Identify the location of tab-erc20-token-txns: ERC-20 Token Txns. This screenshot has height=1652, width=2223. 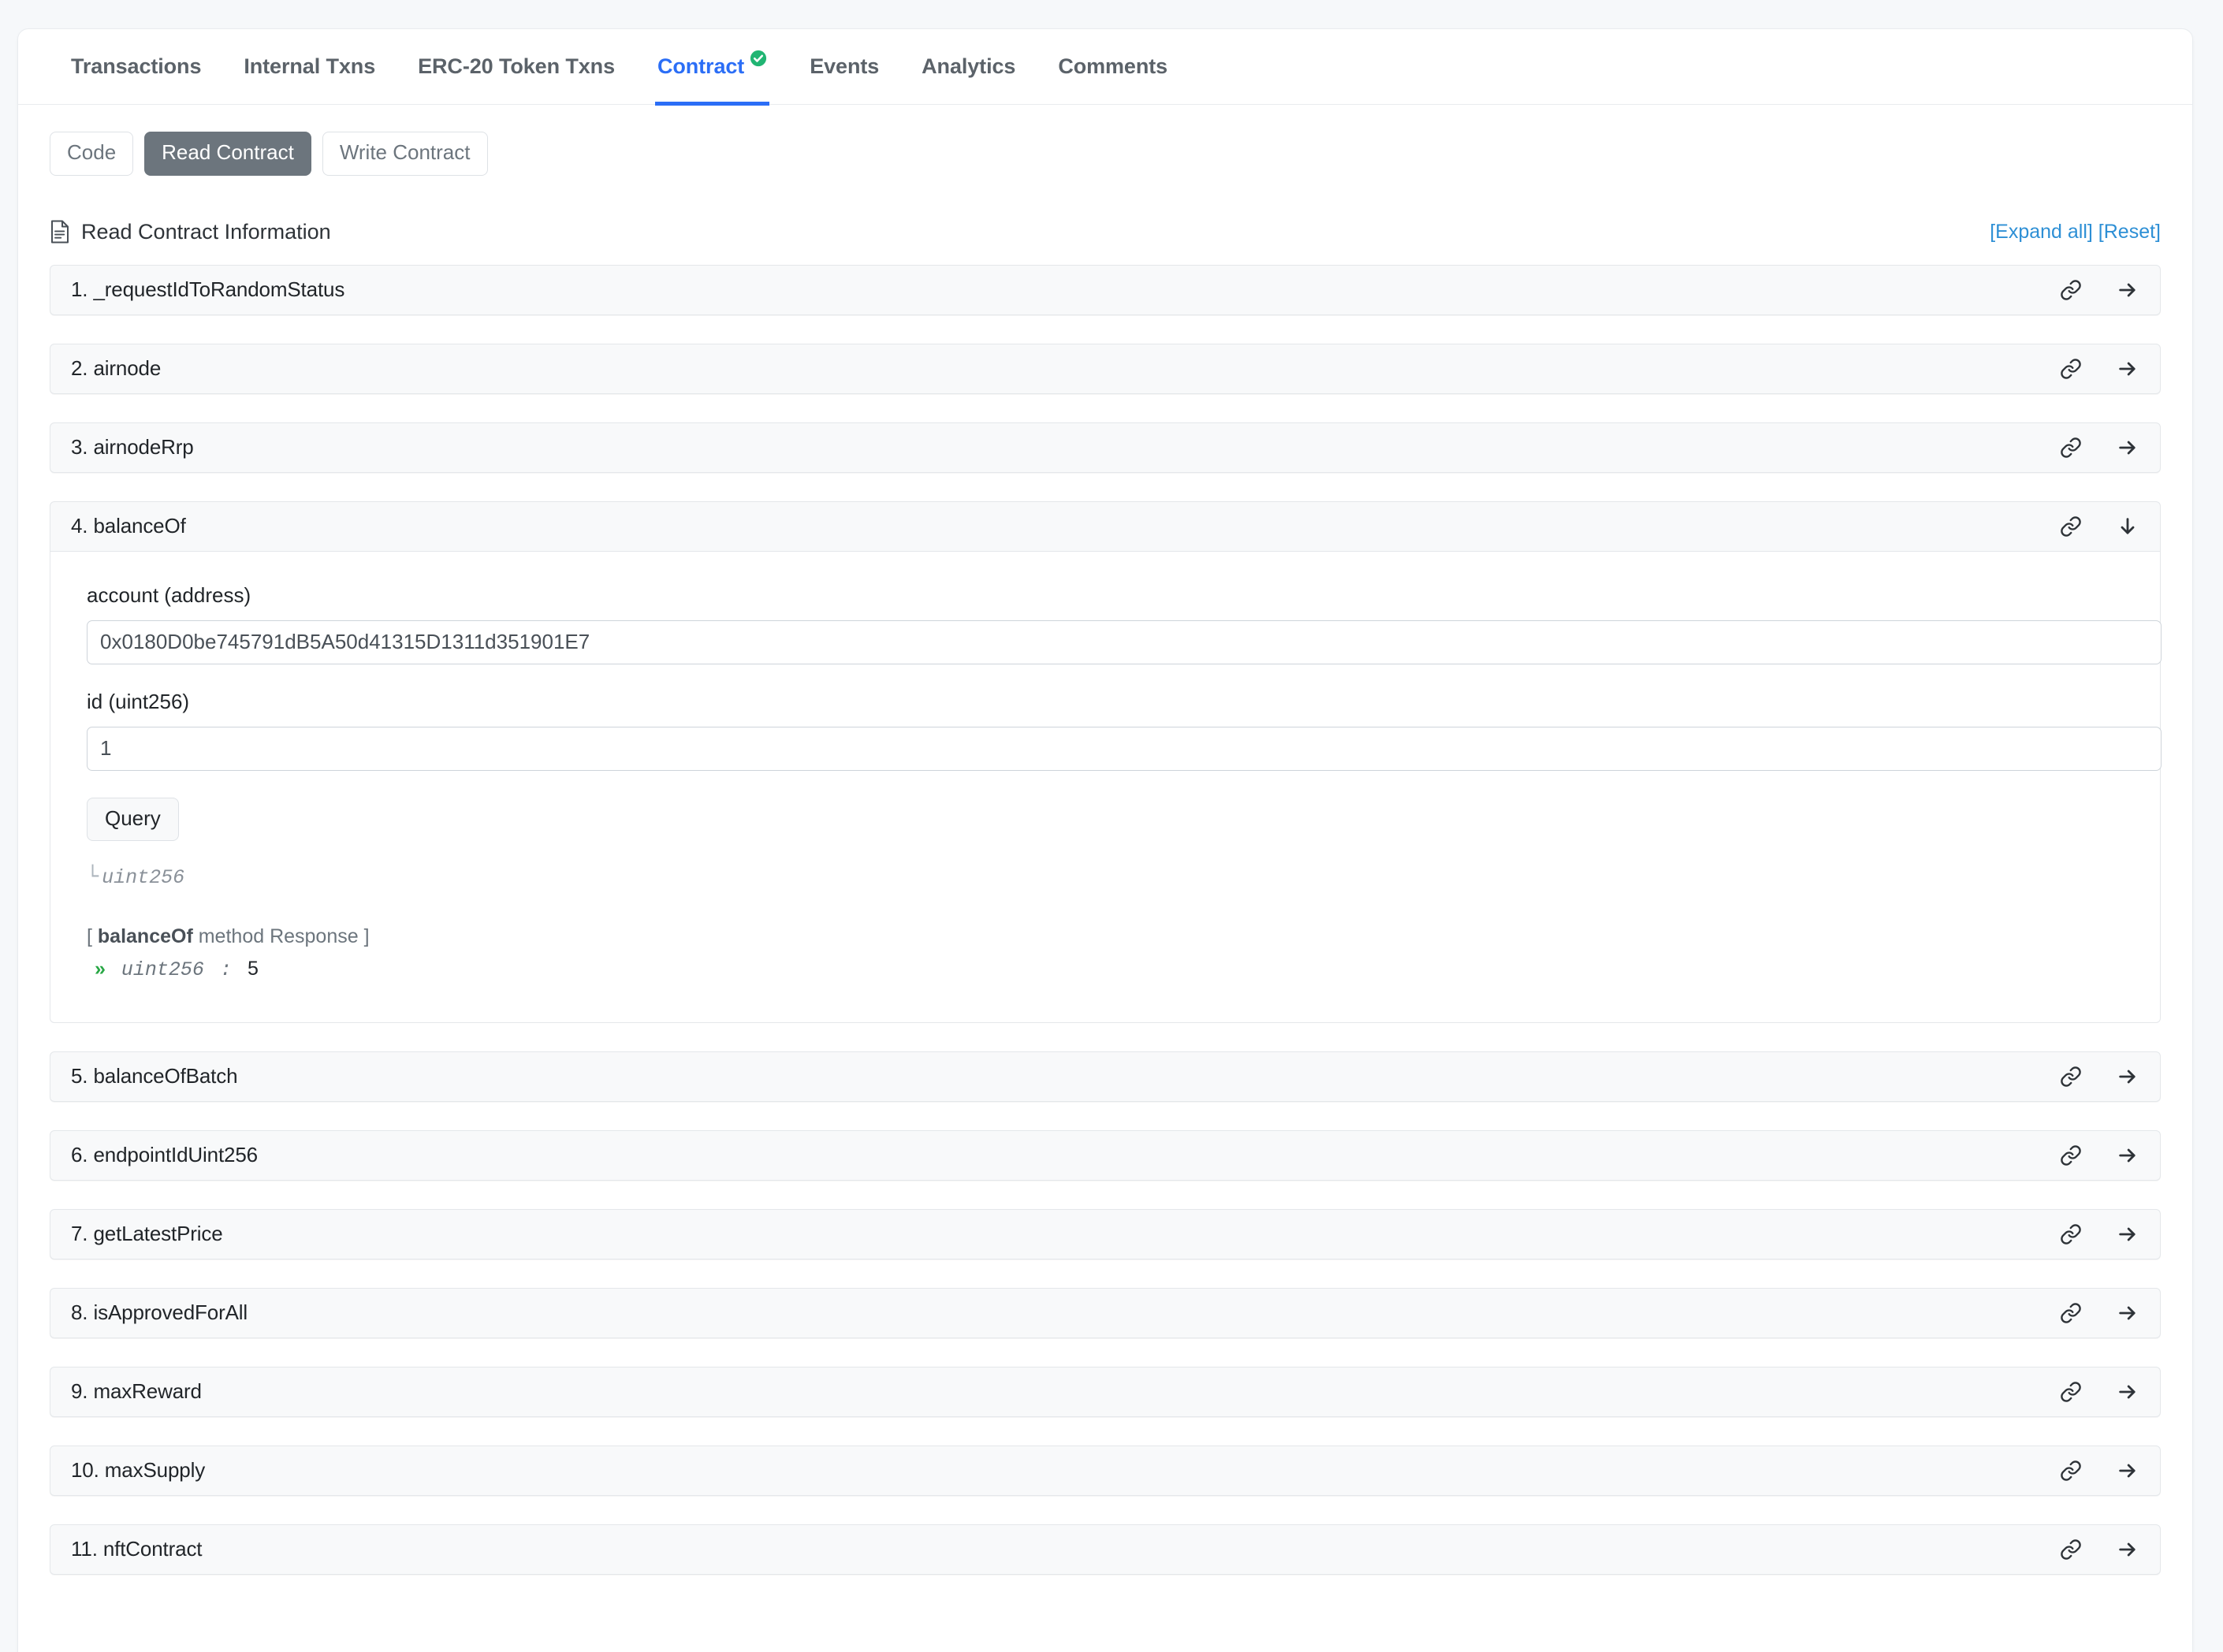
(516, 67).